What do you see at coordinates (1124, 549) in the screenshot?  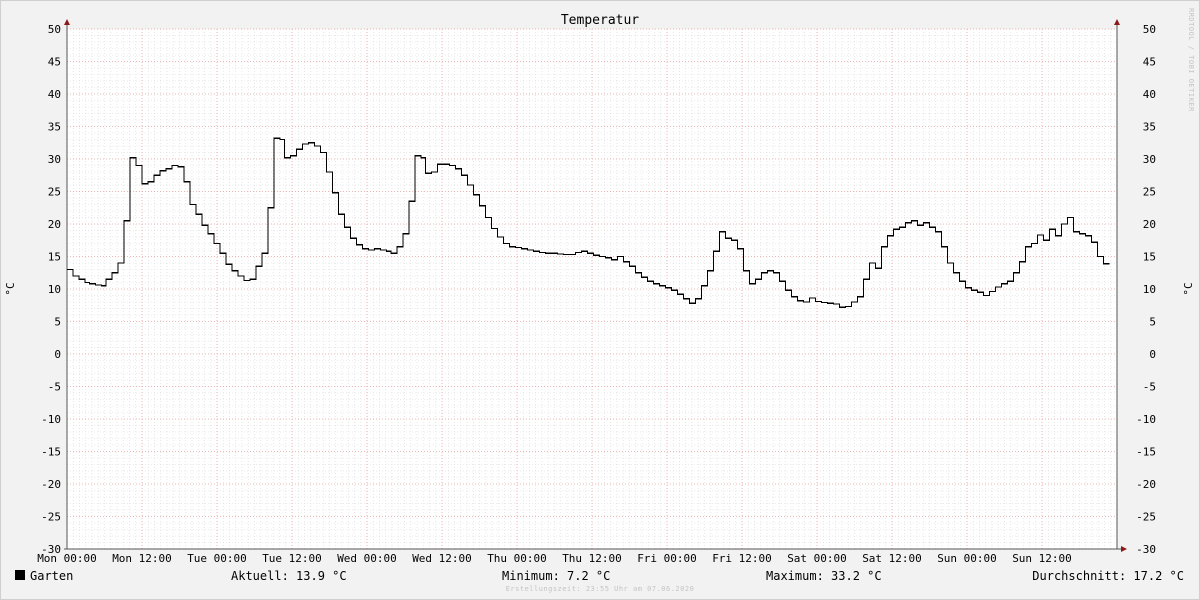 I see `x-axis-arrow` at bounding box center [1124, 549].